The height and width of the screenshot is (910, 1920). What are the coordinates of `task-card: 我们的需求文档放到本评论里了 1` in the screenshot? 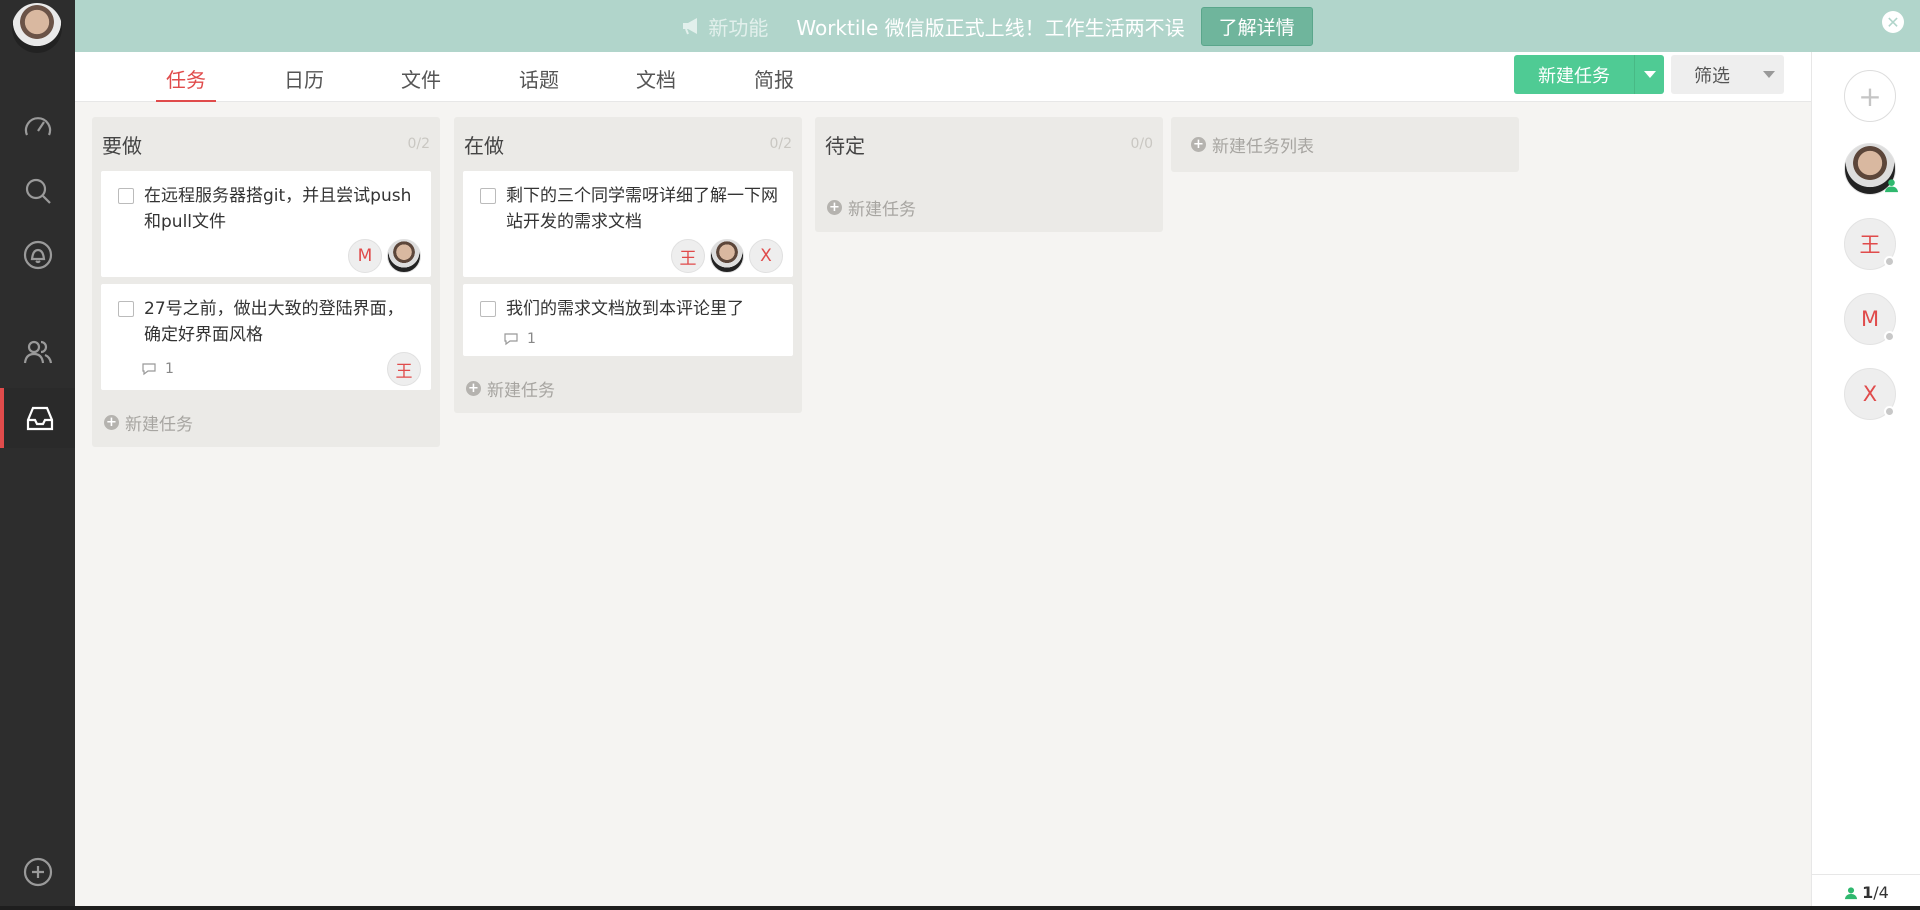 It's located at (628, 320).